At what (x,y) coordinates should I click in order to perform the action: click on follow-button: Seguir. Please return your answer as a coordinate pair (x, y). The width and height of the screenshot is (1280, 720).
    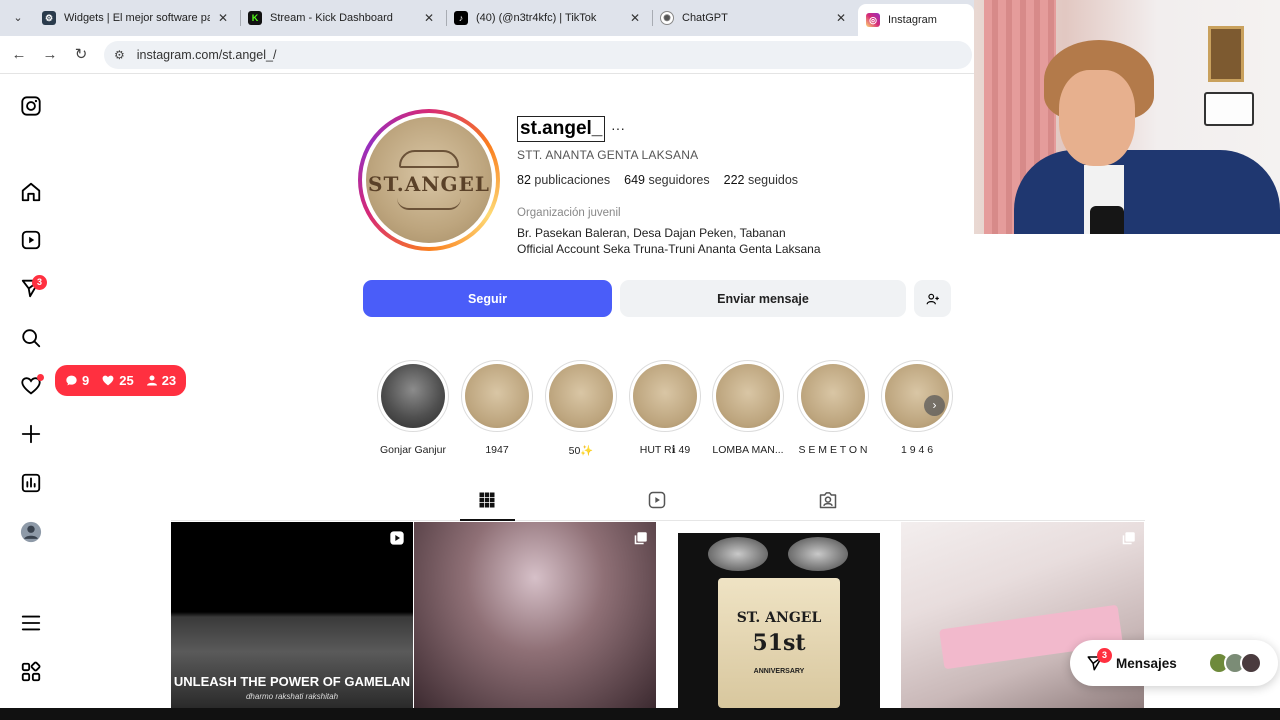
    Looking at the image, I should click on (487, 298).